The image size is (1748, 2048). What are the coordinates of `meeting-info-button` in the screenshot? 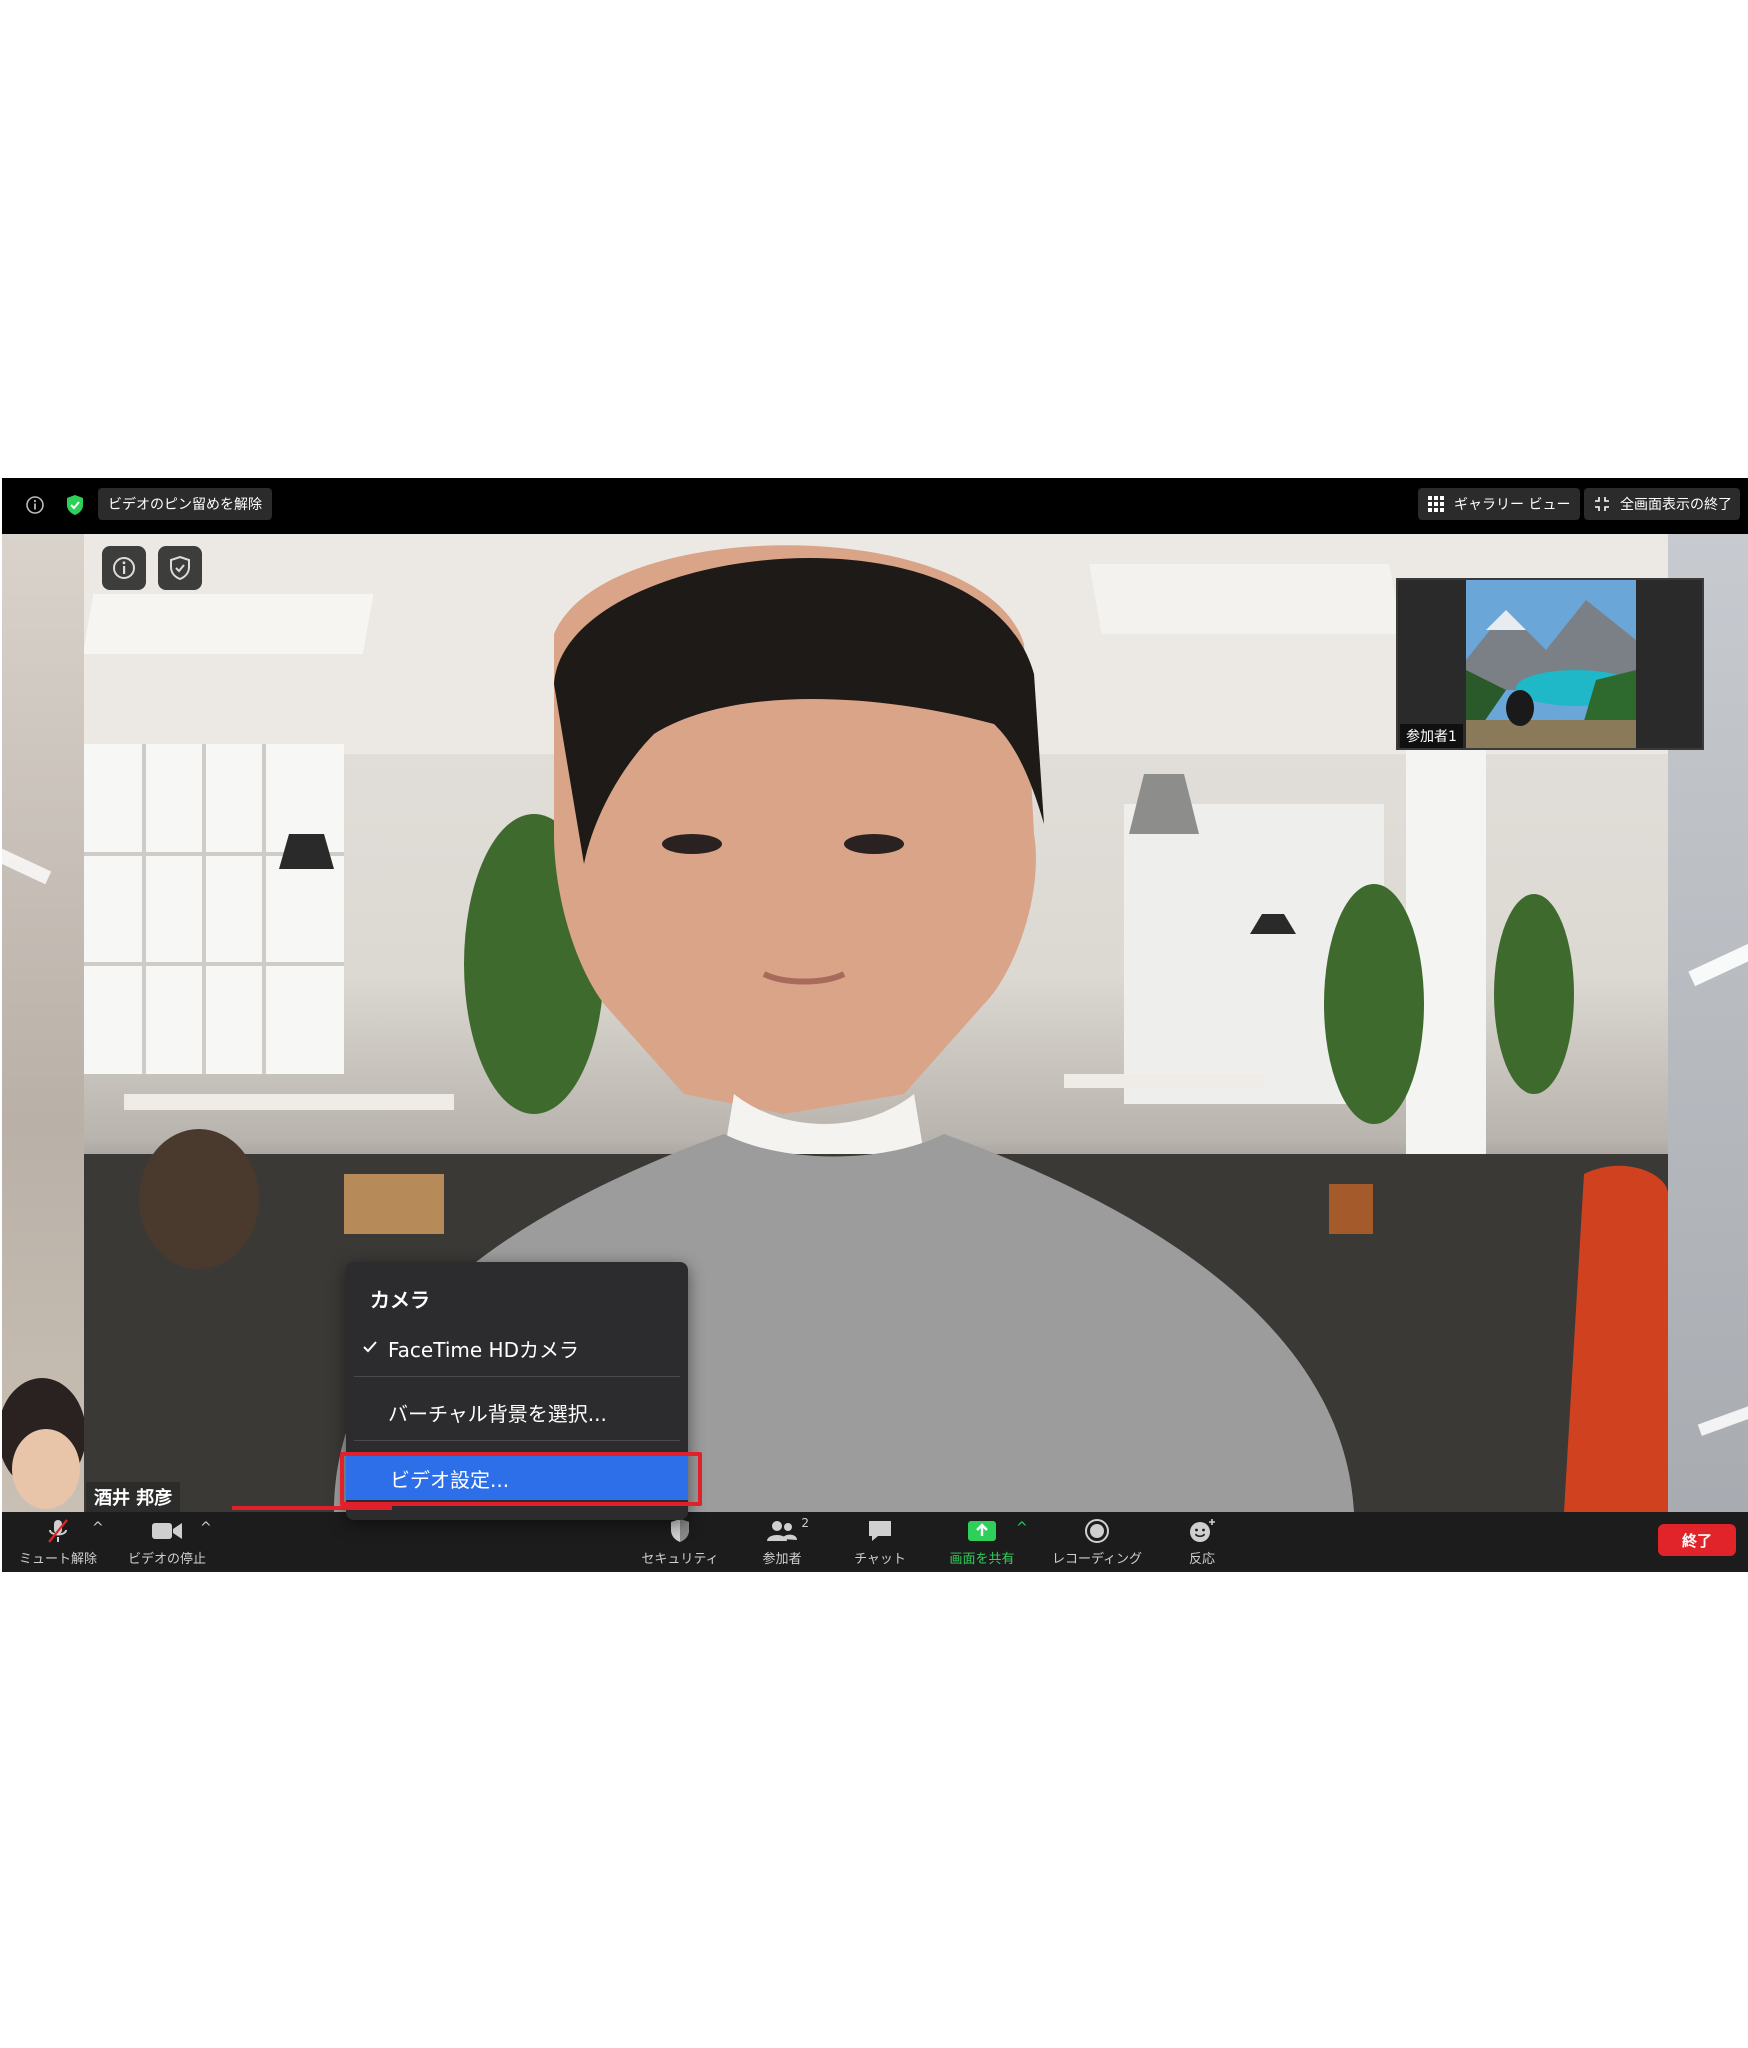 It's located at (124, 568).